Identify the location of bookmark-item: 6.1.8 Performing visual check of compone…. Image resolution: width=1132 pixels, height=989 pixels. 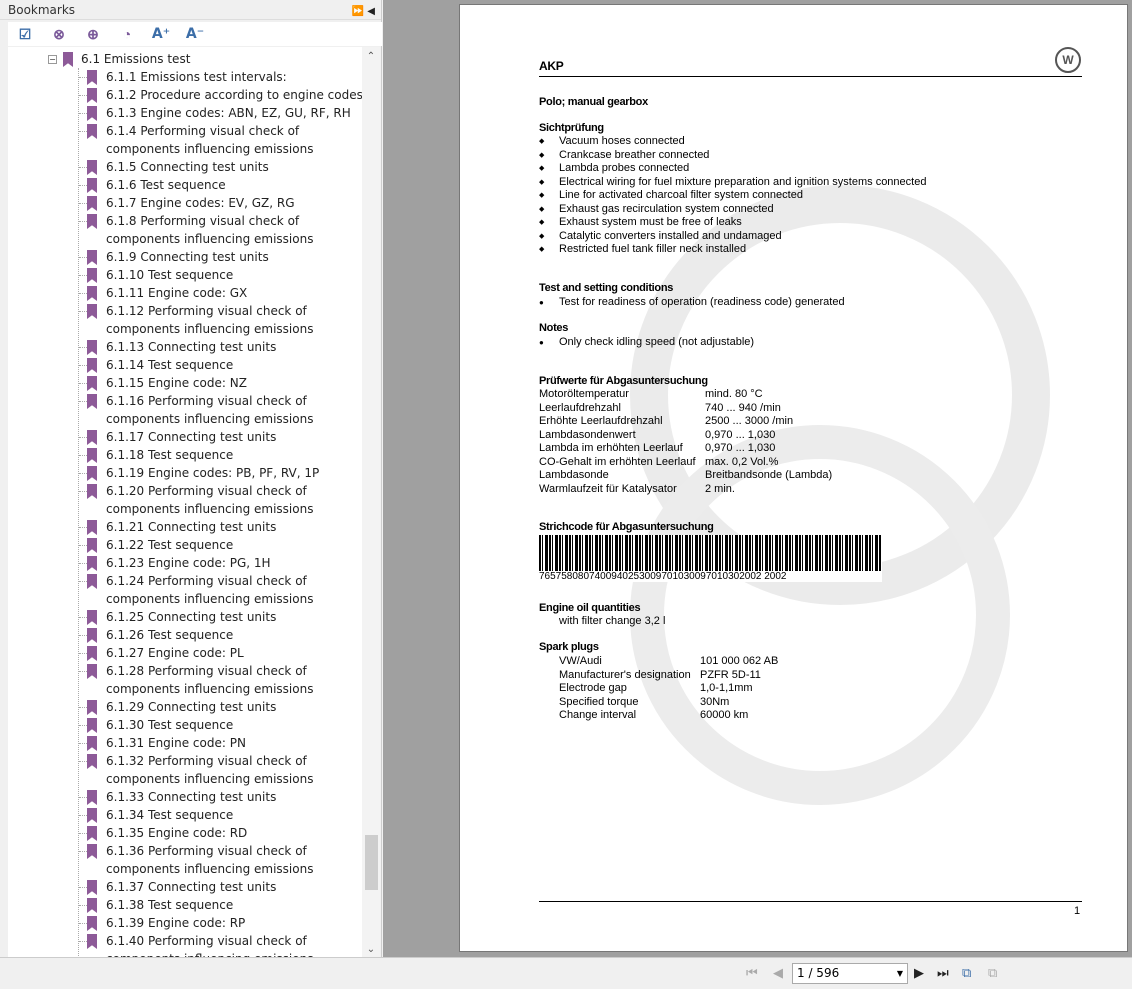
(220, 230).